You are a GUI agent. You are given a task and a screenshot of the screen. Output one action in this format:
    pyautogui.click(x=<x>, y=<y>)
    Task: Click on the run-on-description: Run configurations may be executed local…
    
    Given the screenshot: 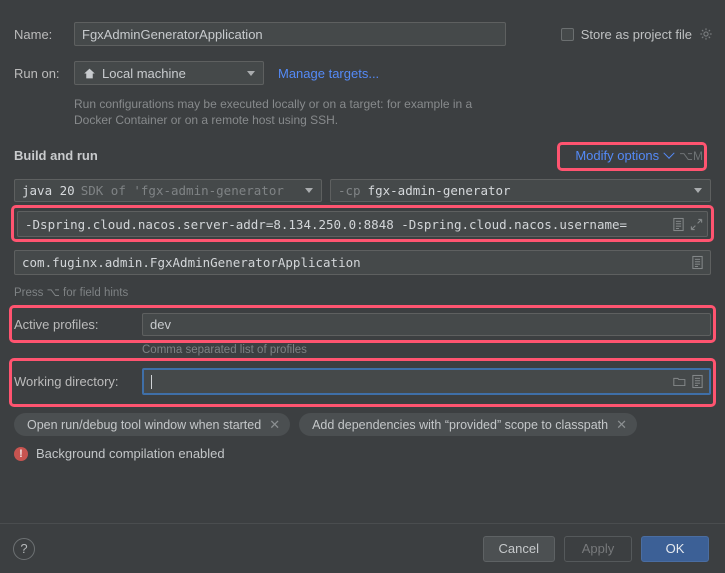 What is the action you would take?
    pyautogui.click(x=273, y=112)
    